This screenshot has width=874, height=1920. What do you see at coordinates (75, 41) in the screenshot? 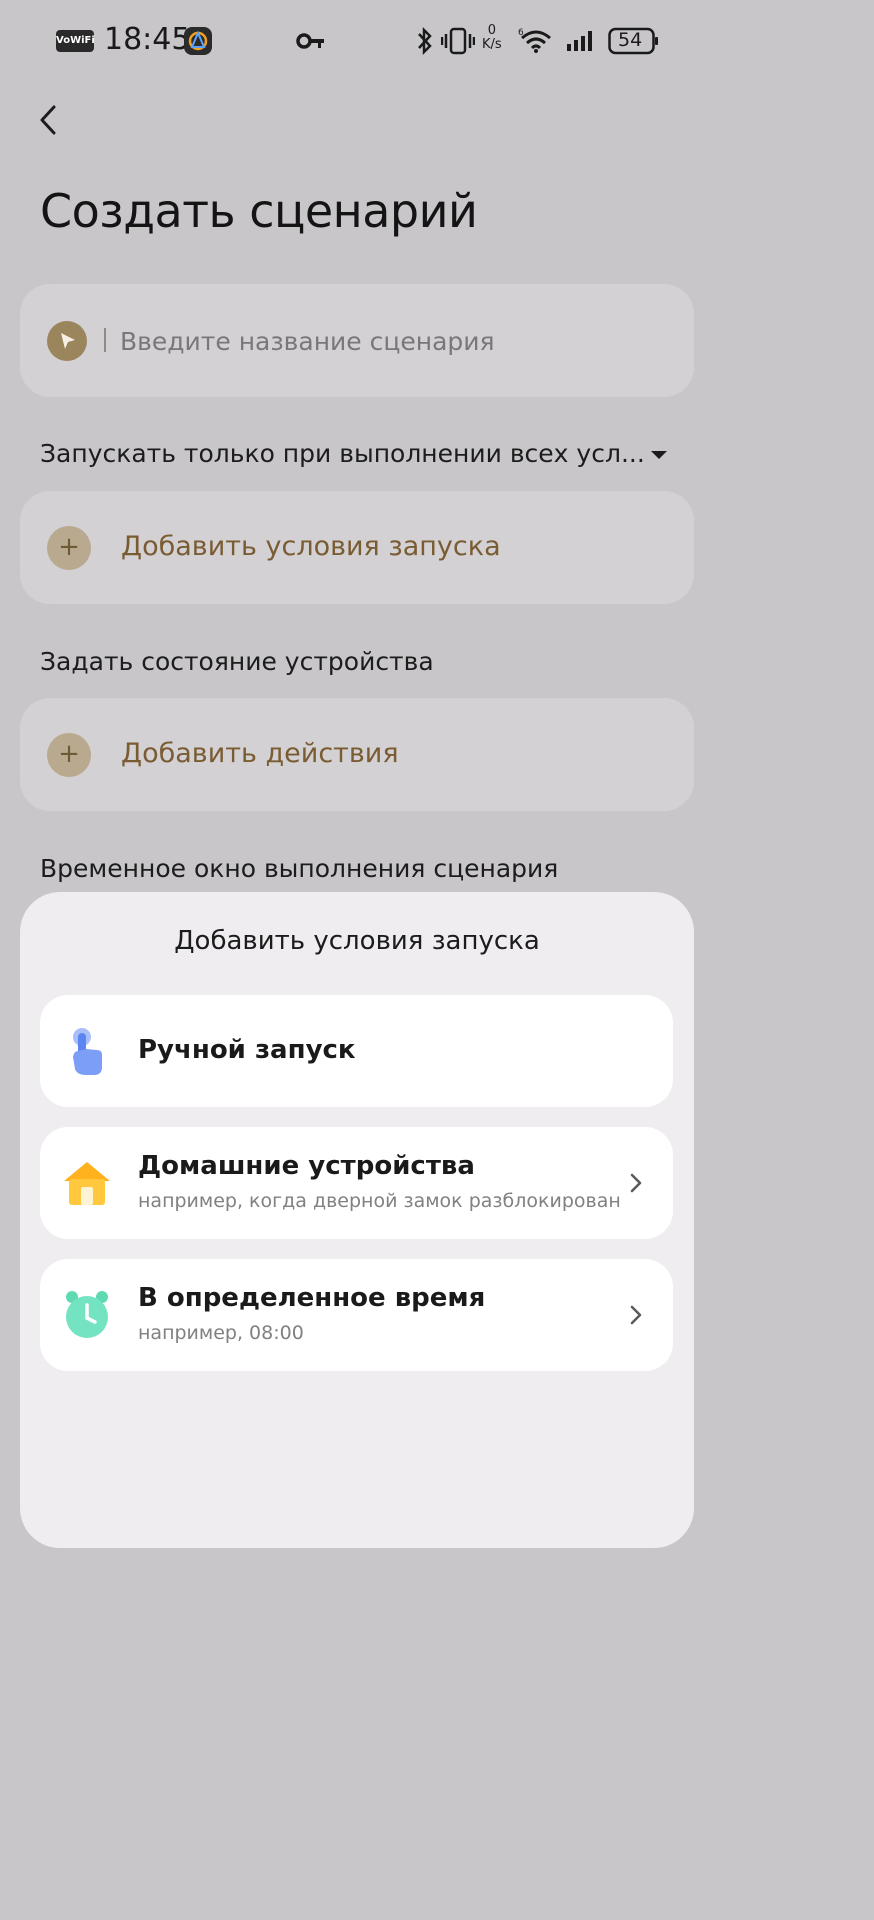
I see `vowifi-badge: VoWiFi` at bounding box center [75, 41].